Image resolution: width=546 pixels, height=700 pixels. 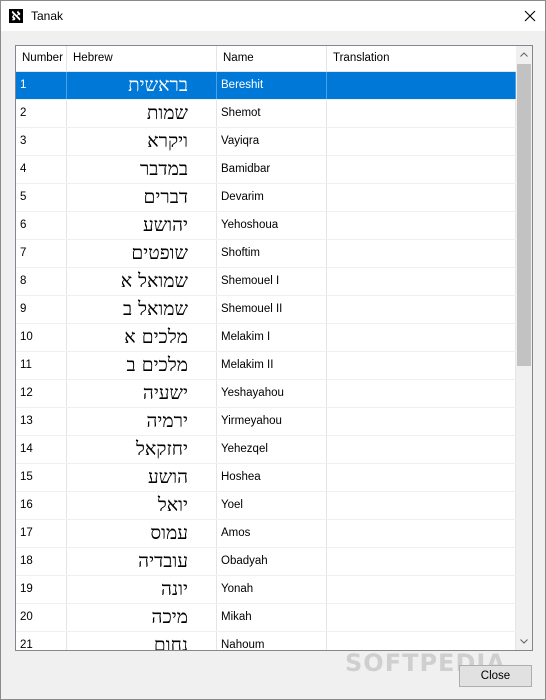 What do you see at coordinates (421, 58) in the screenshot?
I see `column-header-translation: Translation` at bounding box center [421, 58].